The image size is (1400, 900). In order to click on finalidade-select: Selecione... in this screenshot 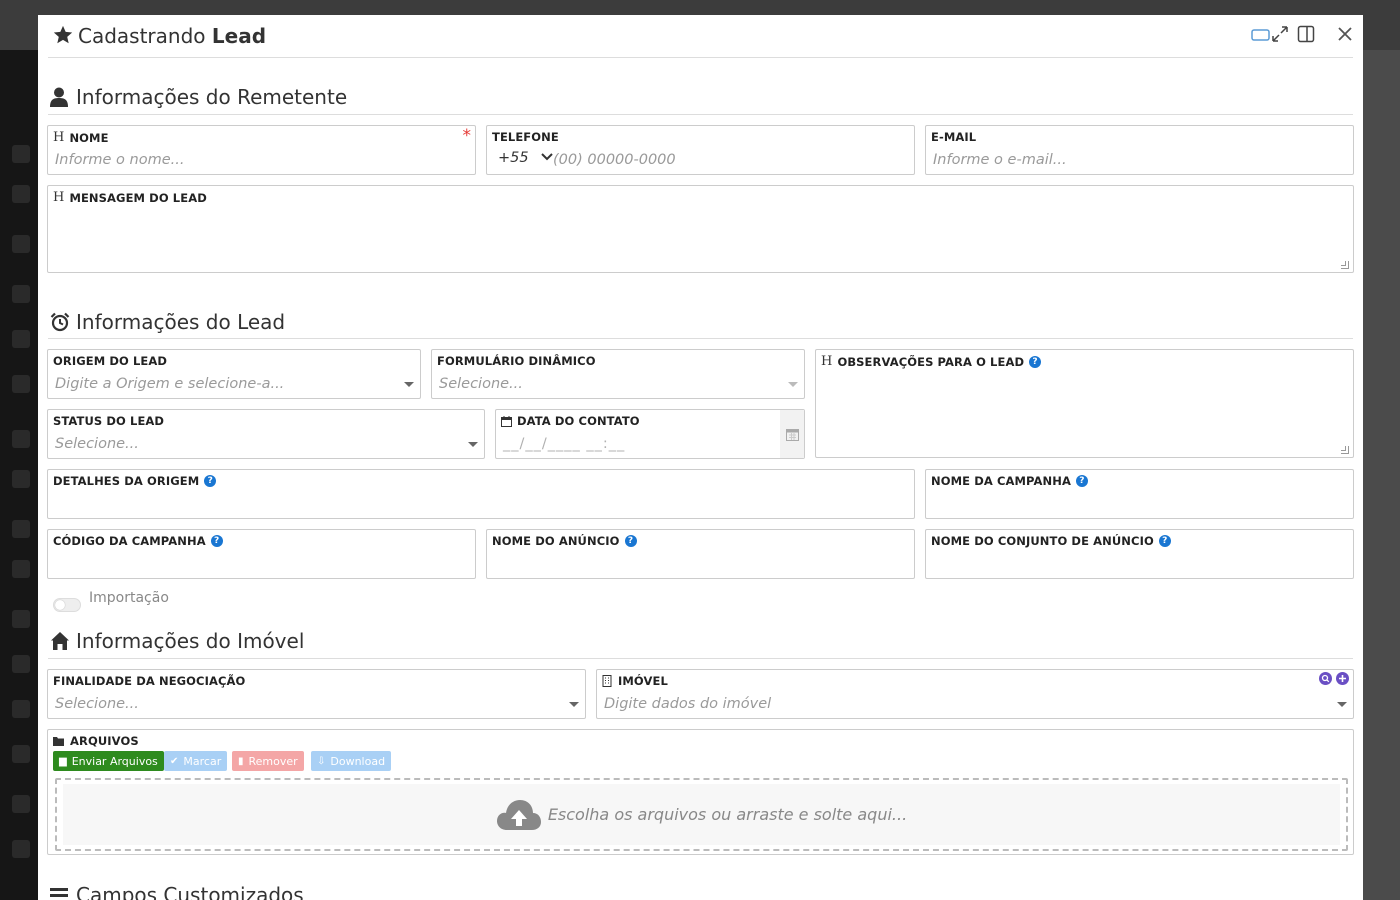, I will do `click(97, 704)`.